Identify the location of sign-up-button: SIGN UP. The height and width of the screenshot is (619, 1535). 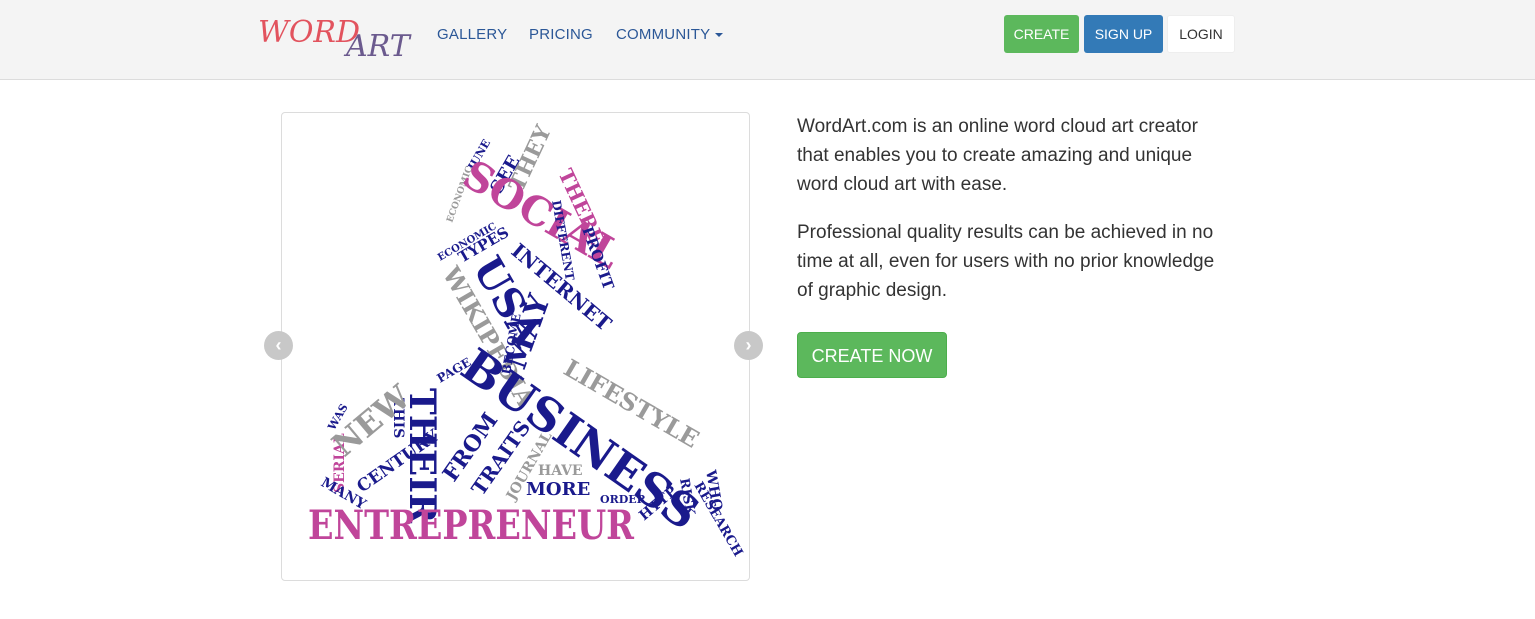
(1123, 34).